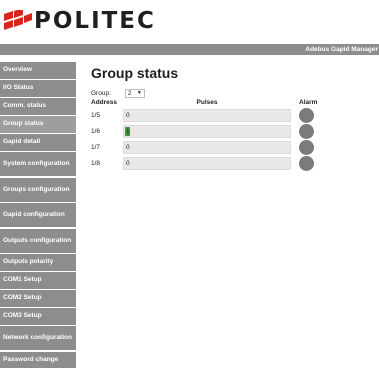 This screenshot has height=370, width=379. Describe the element at coordinates (96, 163) in the screenshot. I see `row-address: 1/8` at that location.